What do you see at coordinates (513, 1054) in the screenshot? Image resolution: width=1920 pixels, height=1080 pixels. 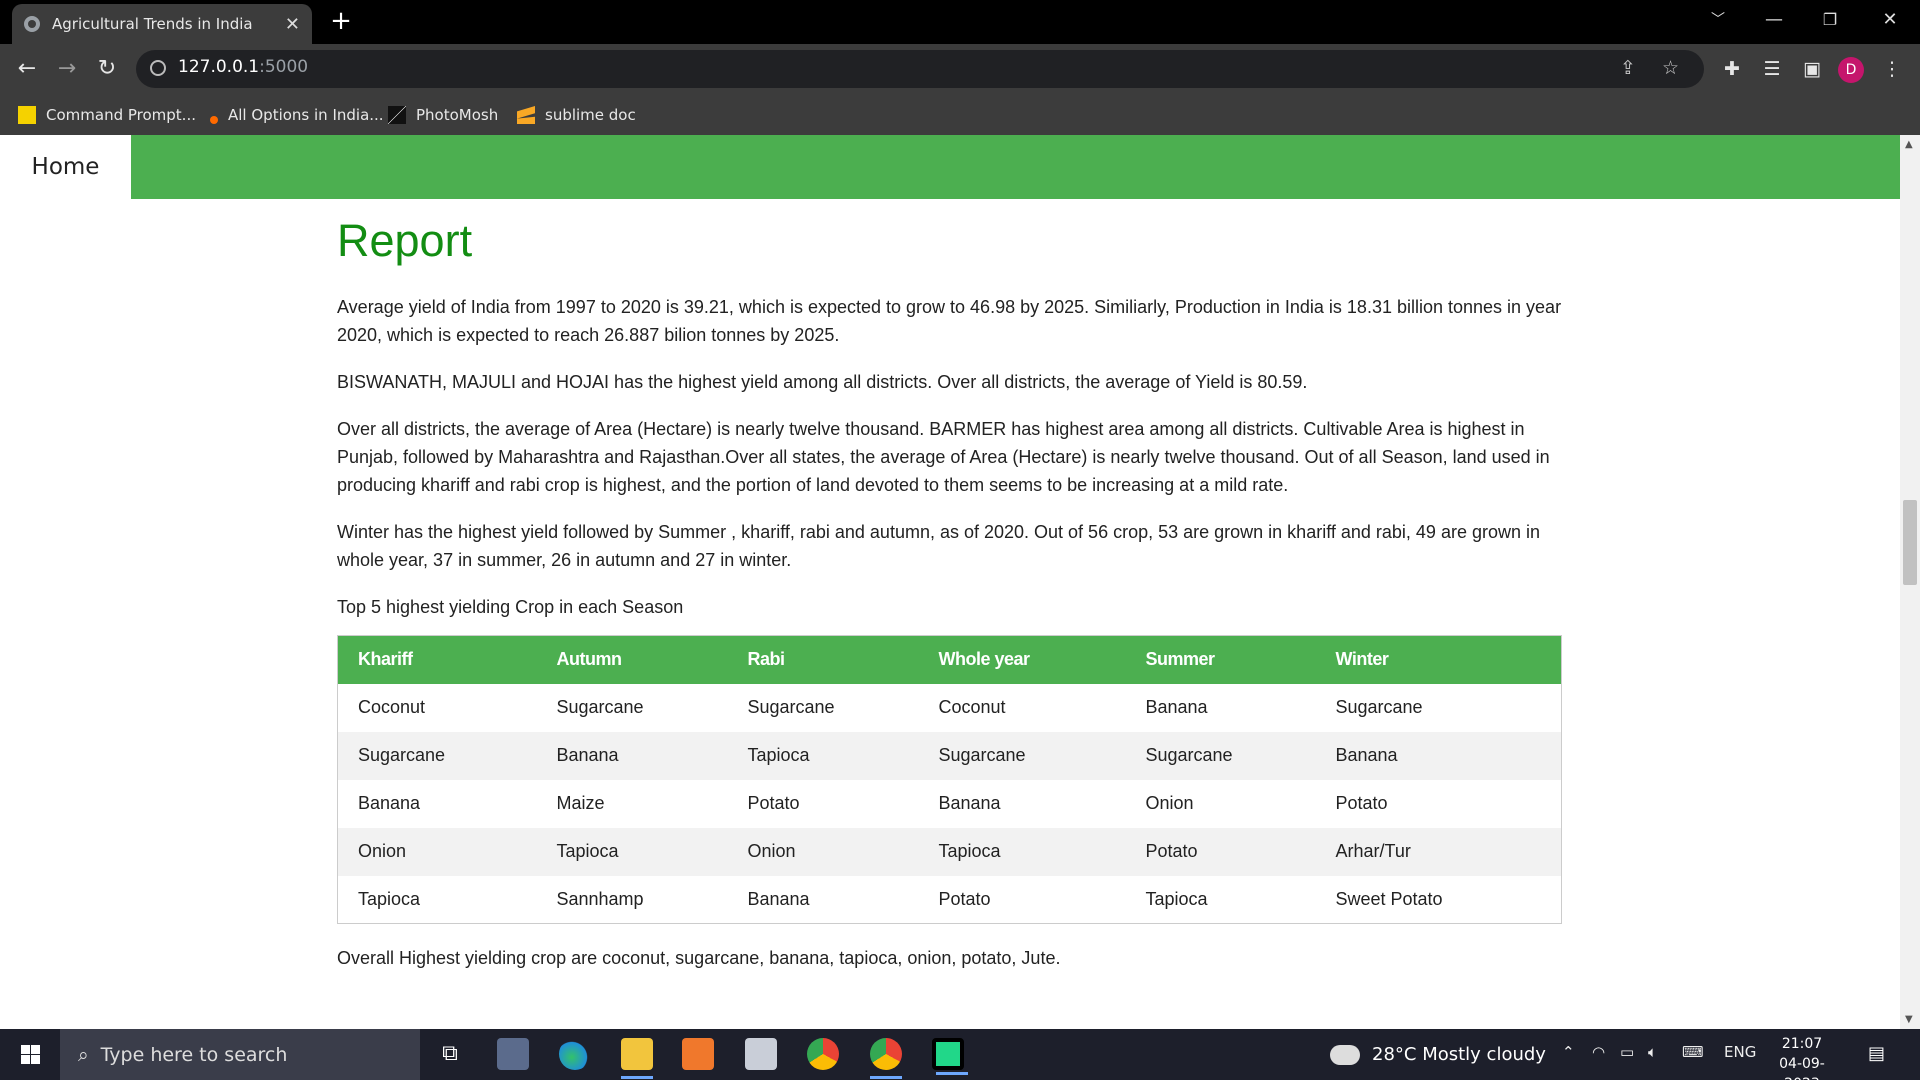 I see `calculator-icon` at bounding box center [513, 1054].